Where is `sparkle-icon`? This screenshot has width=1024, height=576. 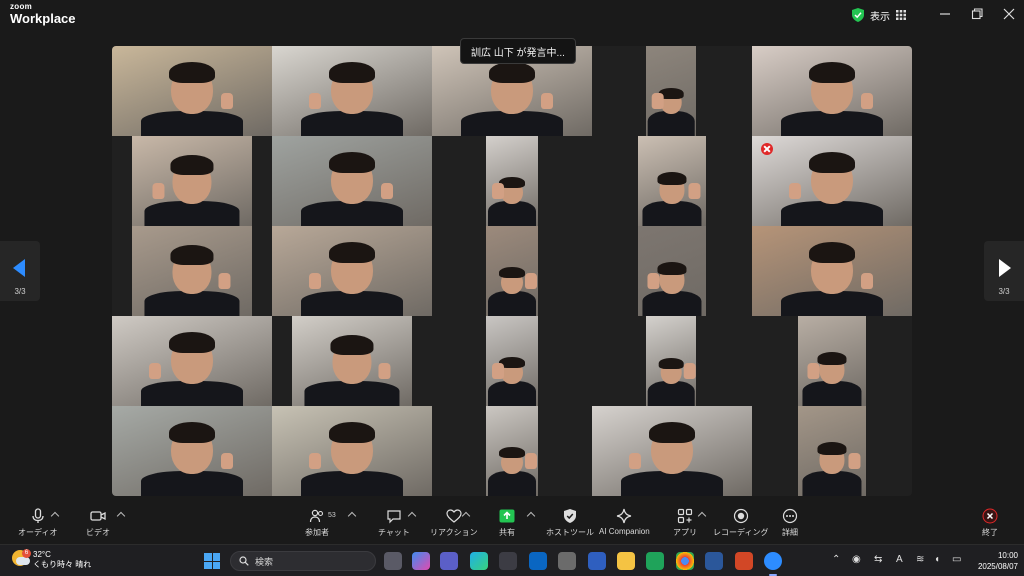
sparkle-icon is located at coordinates (624, 516).